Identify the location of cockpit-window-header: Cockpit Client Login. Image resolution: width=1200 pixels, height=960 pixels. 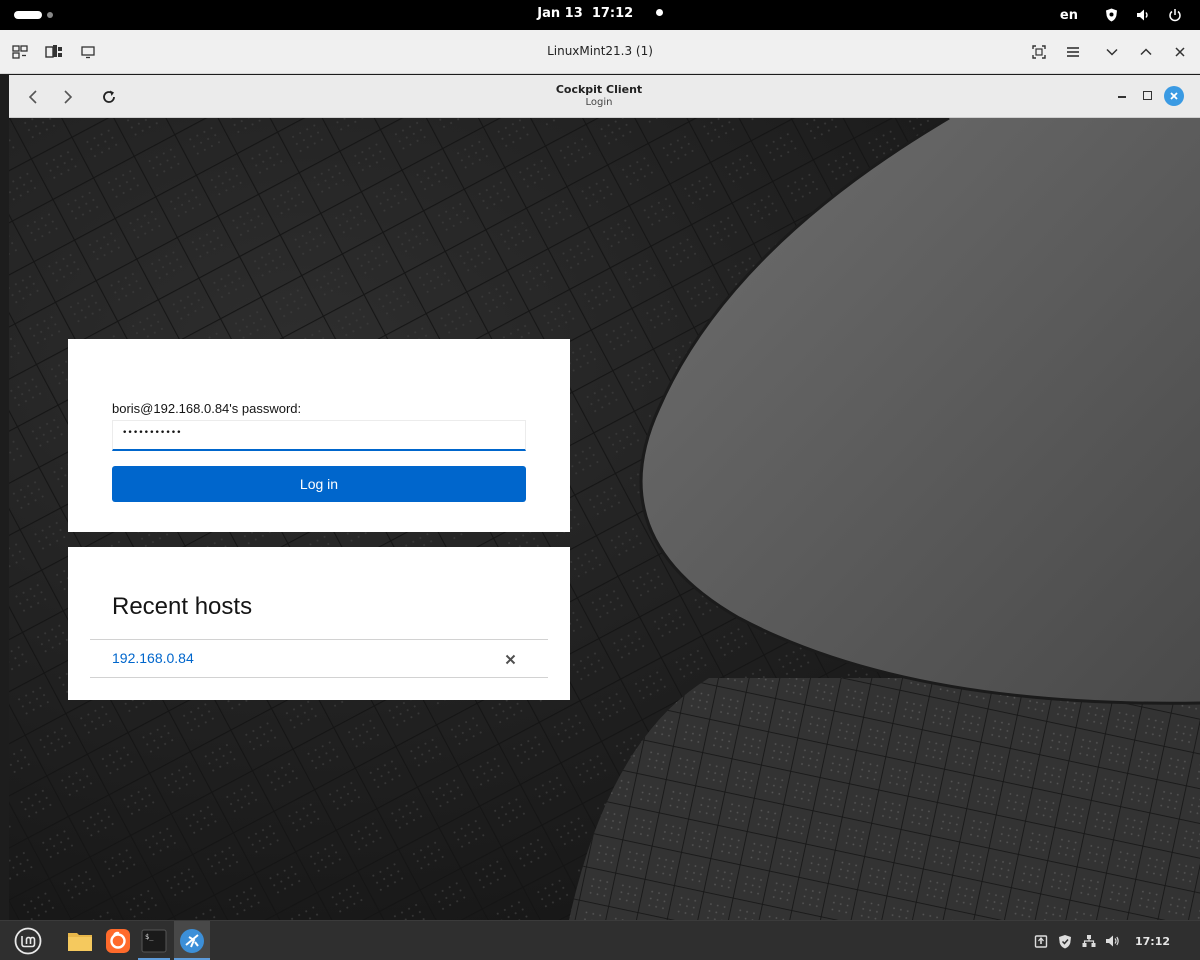
(604, 96).